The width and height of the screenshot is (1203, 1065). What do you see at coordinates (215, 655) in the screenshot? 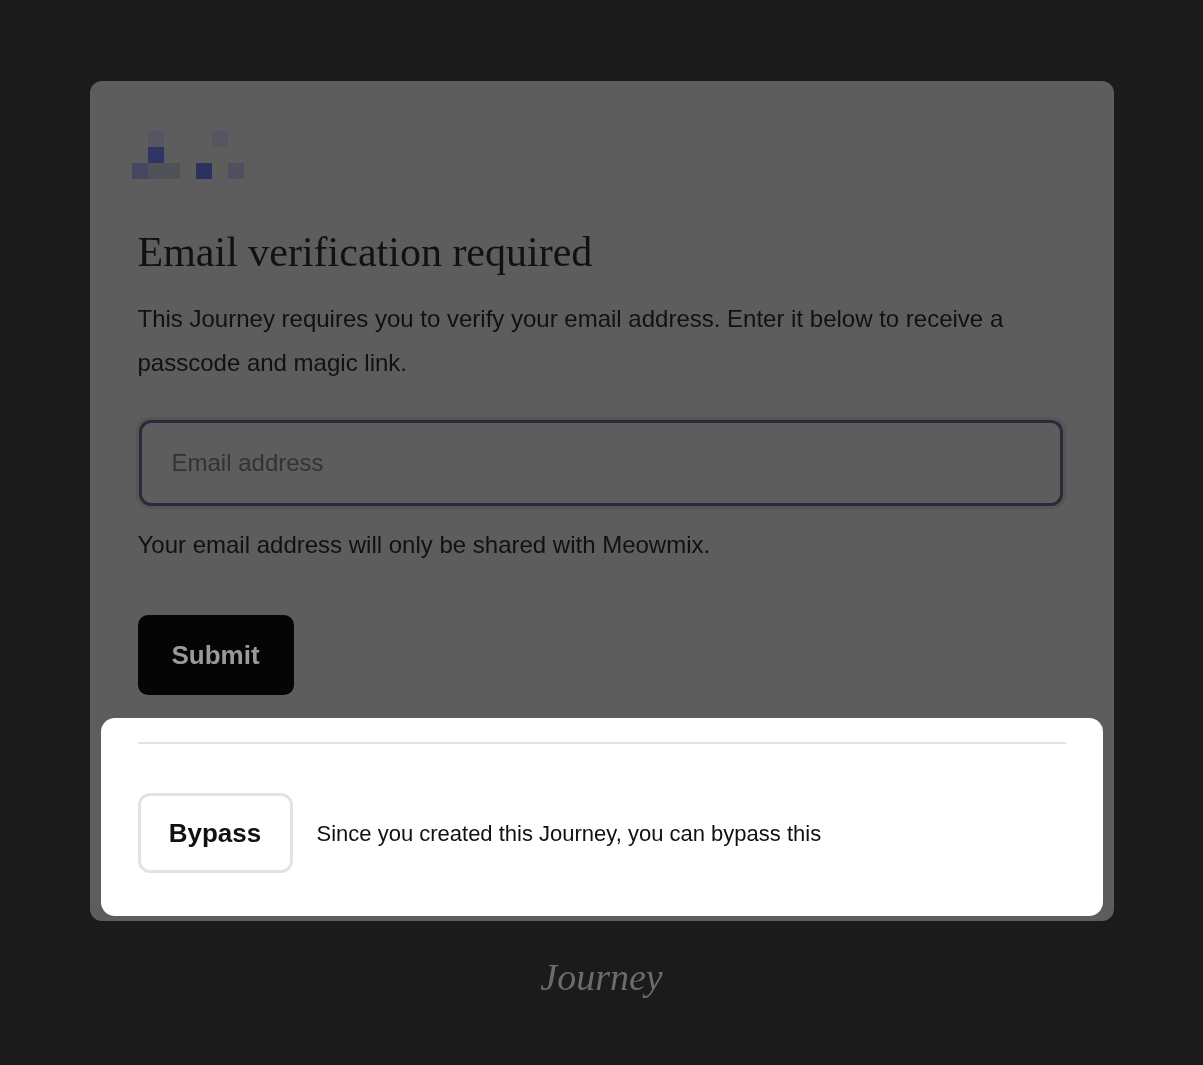
I see `submit-button: Submit` at bounding box center [215, 655].